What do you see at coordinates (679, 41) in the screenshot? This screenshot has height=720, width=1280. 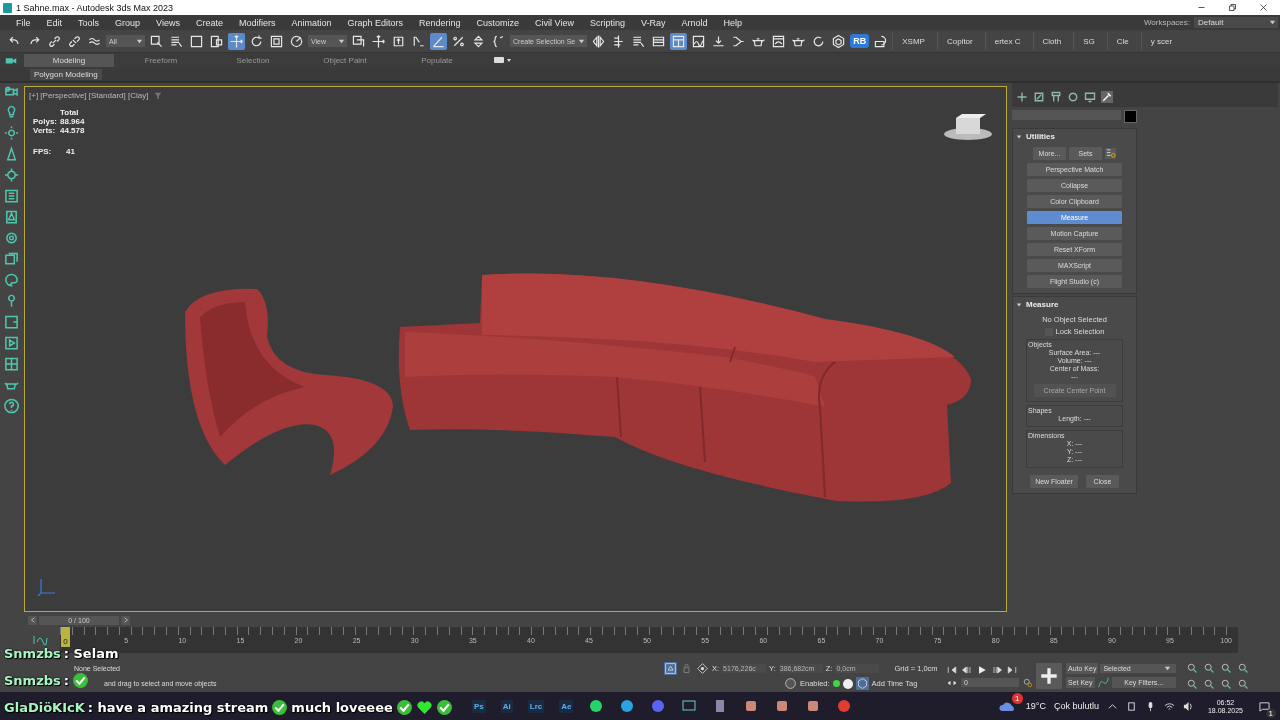 I see `ribbon-icon` at bounding box center [679, 41].